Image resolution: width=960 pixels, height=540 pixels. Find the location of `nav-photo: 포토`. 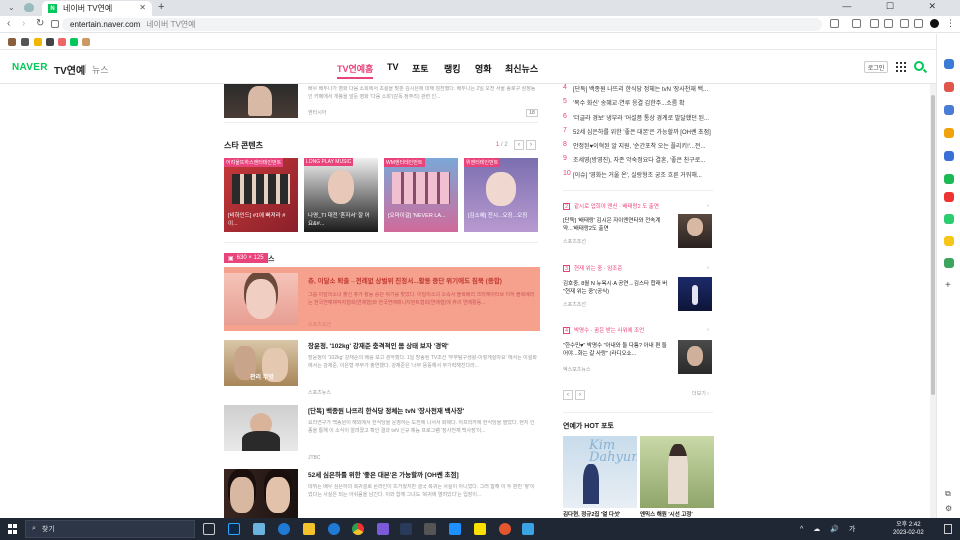

nav-photo: 포토 is located at coordinates (420, 68).